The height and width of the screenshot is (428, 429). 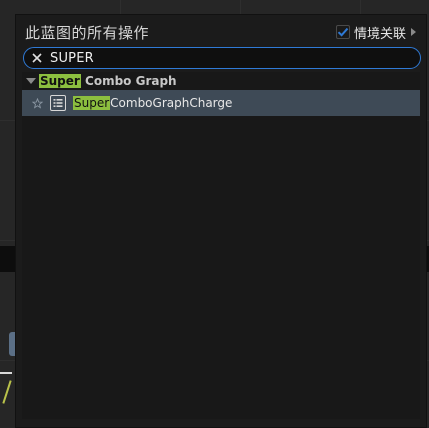 I want to click on action-match-highlight: Super, so click(x=92, y=103).